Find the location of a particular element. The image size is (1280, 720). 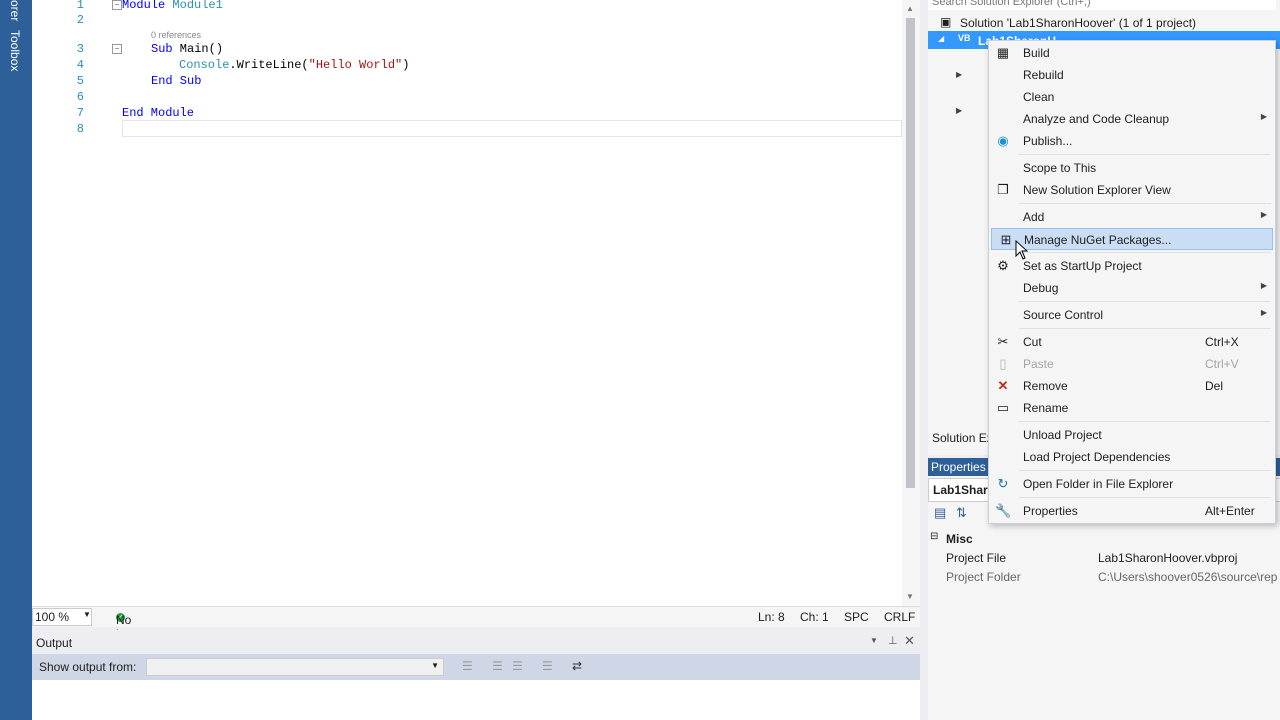

solution-search-input: Search Solution Explorer (Ctrl+;) is located at coordinates (1102, 5).